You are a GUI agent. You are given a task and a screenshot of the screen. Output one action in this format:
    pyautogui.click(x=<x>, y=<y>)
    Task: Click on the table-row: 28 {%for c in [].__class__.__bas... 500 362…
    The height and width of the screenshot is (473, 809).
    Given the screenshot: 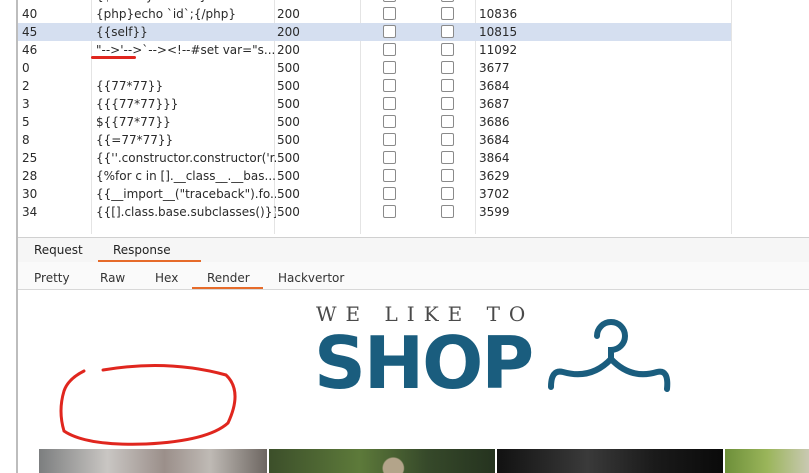 What is the action you would take?
    pyautogui.click(x=413, y=176)
    